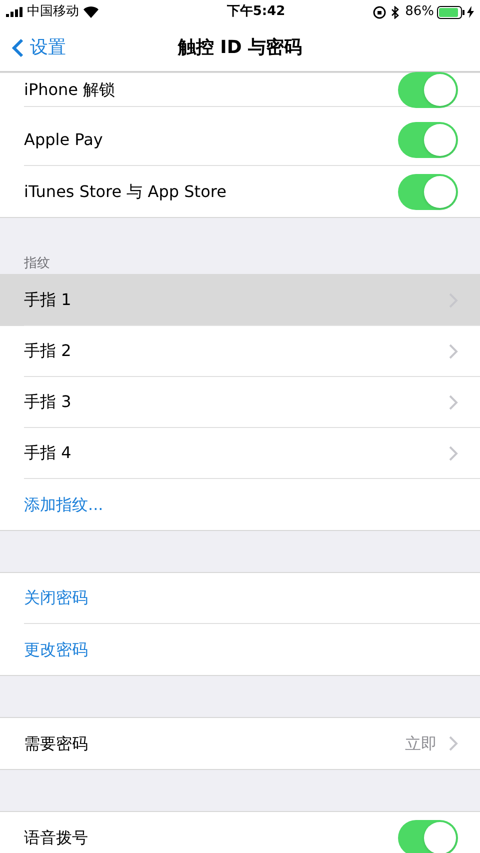  What do you see at coordinates (240, 94) in the screenshot?
I see `settings-row: iPhone 解锁` at bounding box center [240, 94].